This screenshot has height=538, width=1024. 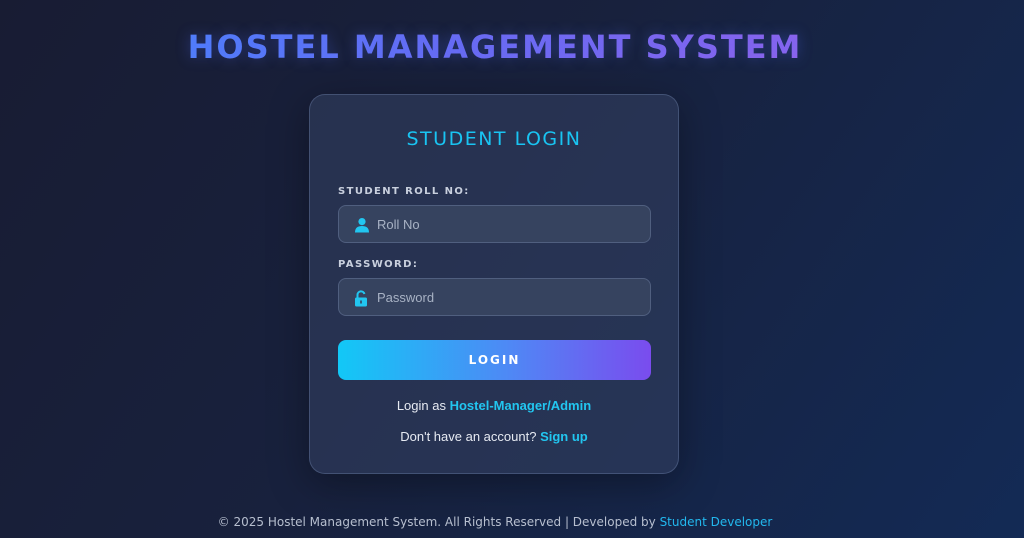 What do you see at coordinates (521, 405) in the screenshot?
I see `admin-login-link: Hostel-Manager/Admin` at bounding box center [521, 405].